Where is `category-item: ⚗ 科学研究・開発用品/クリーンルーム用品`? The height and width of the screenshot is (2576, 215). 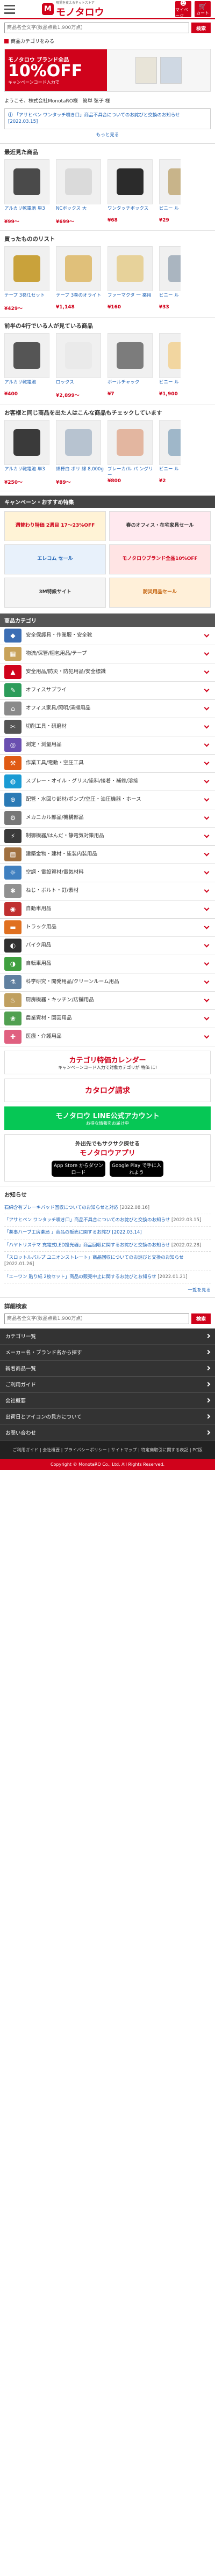 category-item: ⚗ 科学研究・開発用品/クリーンルーム用品 is located at coordinates (107, 982).